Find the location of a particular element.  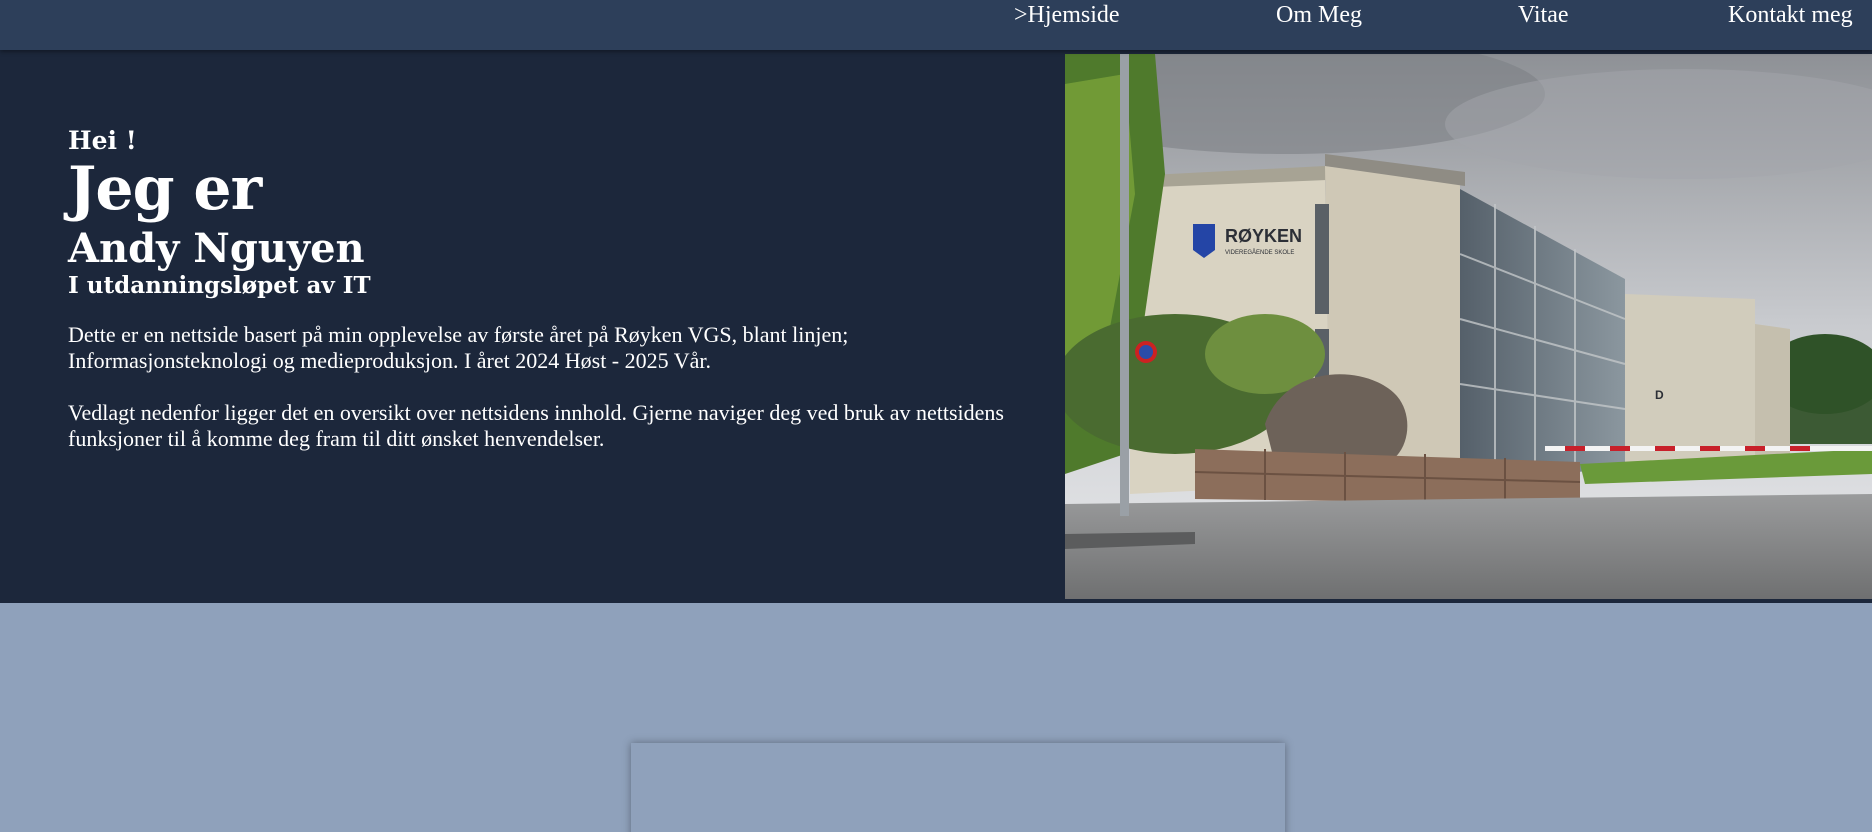

nav-link-about-me: Om Meg is located at coordinates (1319, 15).